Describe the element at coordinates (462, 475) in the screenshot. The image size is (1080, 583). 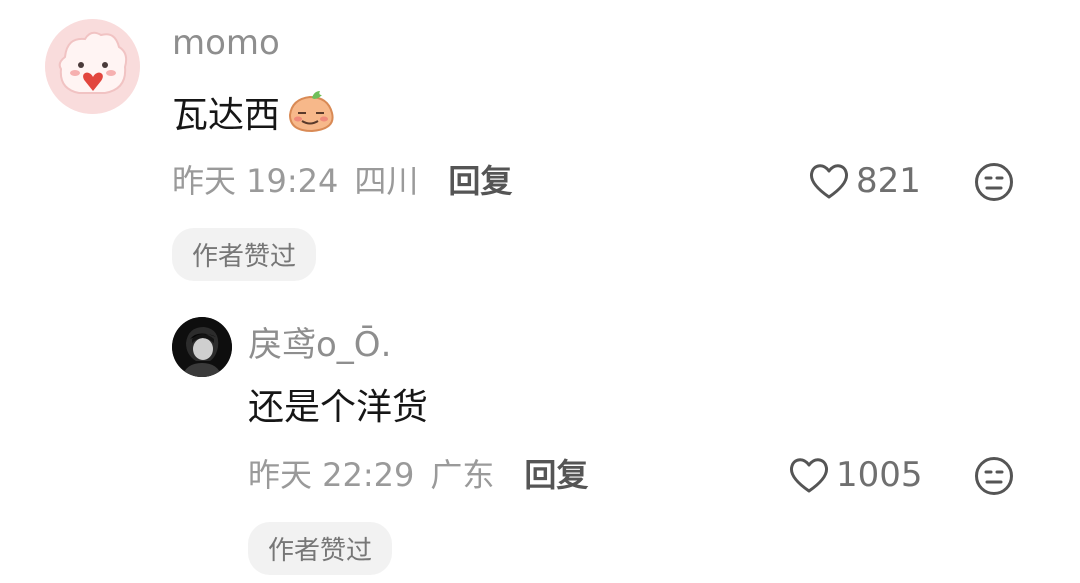
I see `reply-region: 广东` at that location.